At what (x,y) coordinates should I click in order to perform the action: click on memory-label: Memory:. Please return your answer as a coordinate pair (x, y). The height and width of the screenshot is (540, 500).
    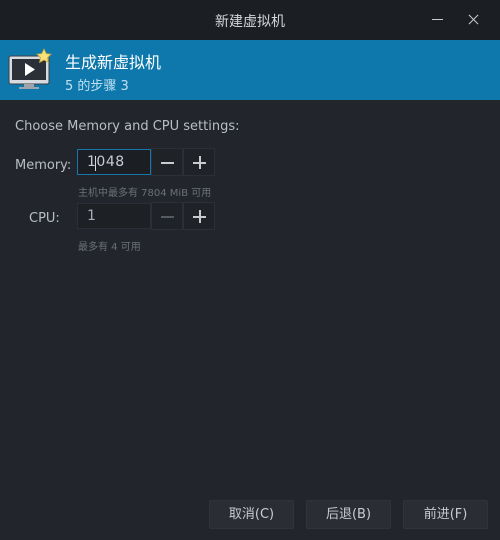
    Looking at the image, I should click on (43, 165).